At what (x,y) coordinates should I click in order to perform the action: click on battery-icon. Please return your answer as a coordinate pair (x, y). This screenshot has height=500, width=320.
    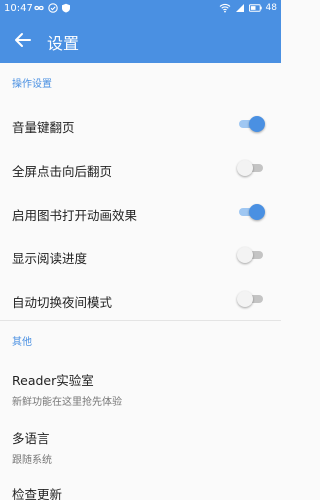
    Looking at the image, I should click on (255, 8).